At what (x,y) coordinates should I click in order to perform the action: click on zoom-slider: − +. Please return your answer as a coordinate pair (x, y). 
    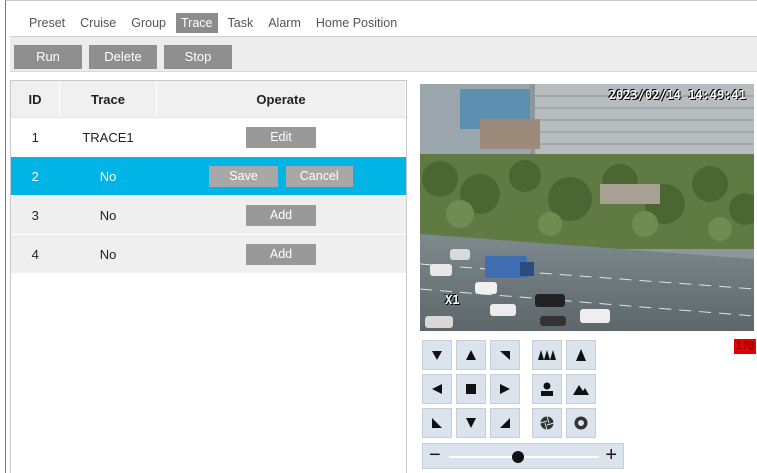
    Looking at the image, I should click on (523, 456).